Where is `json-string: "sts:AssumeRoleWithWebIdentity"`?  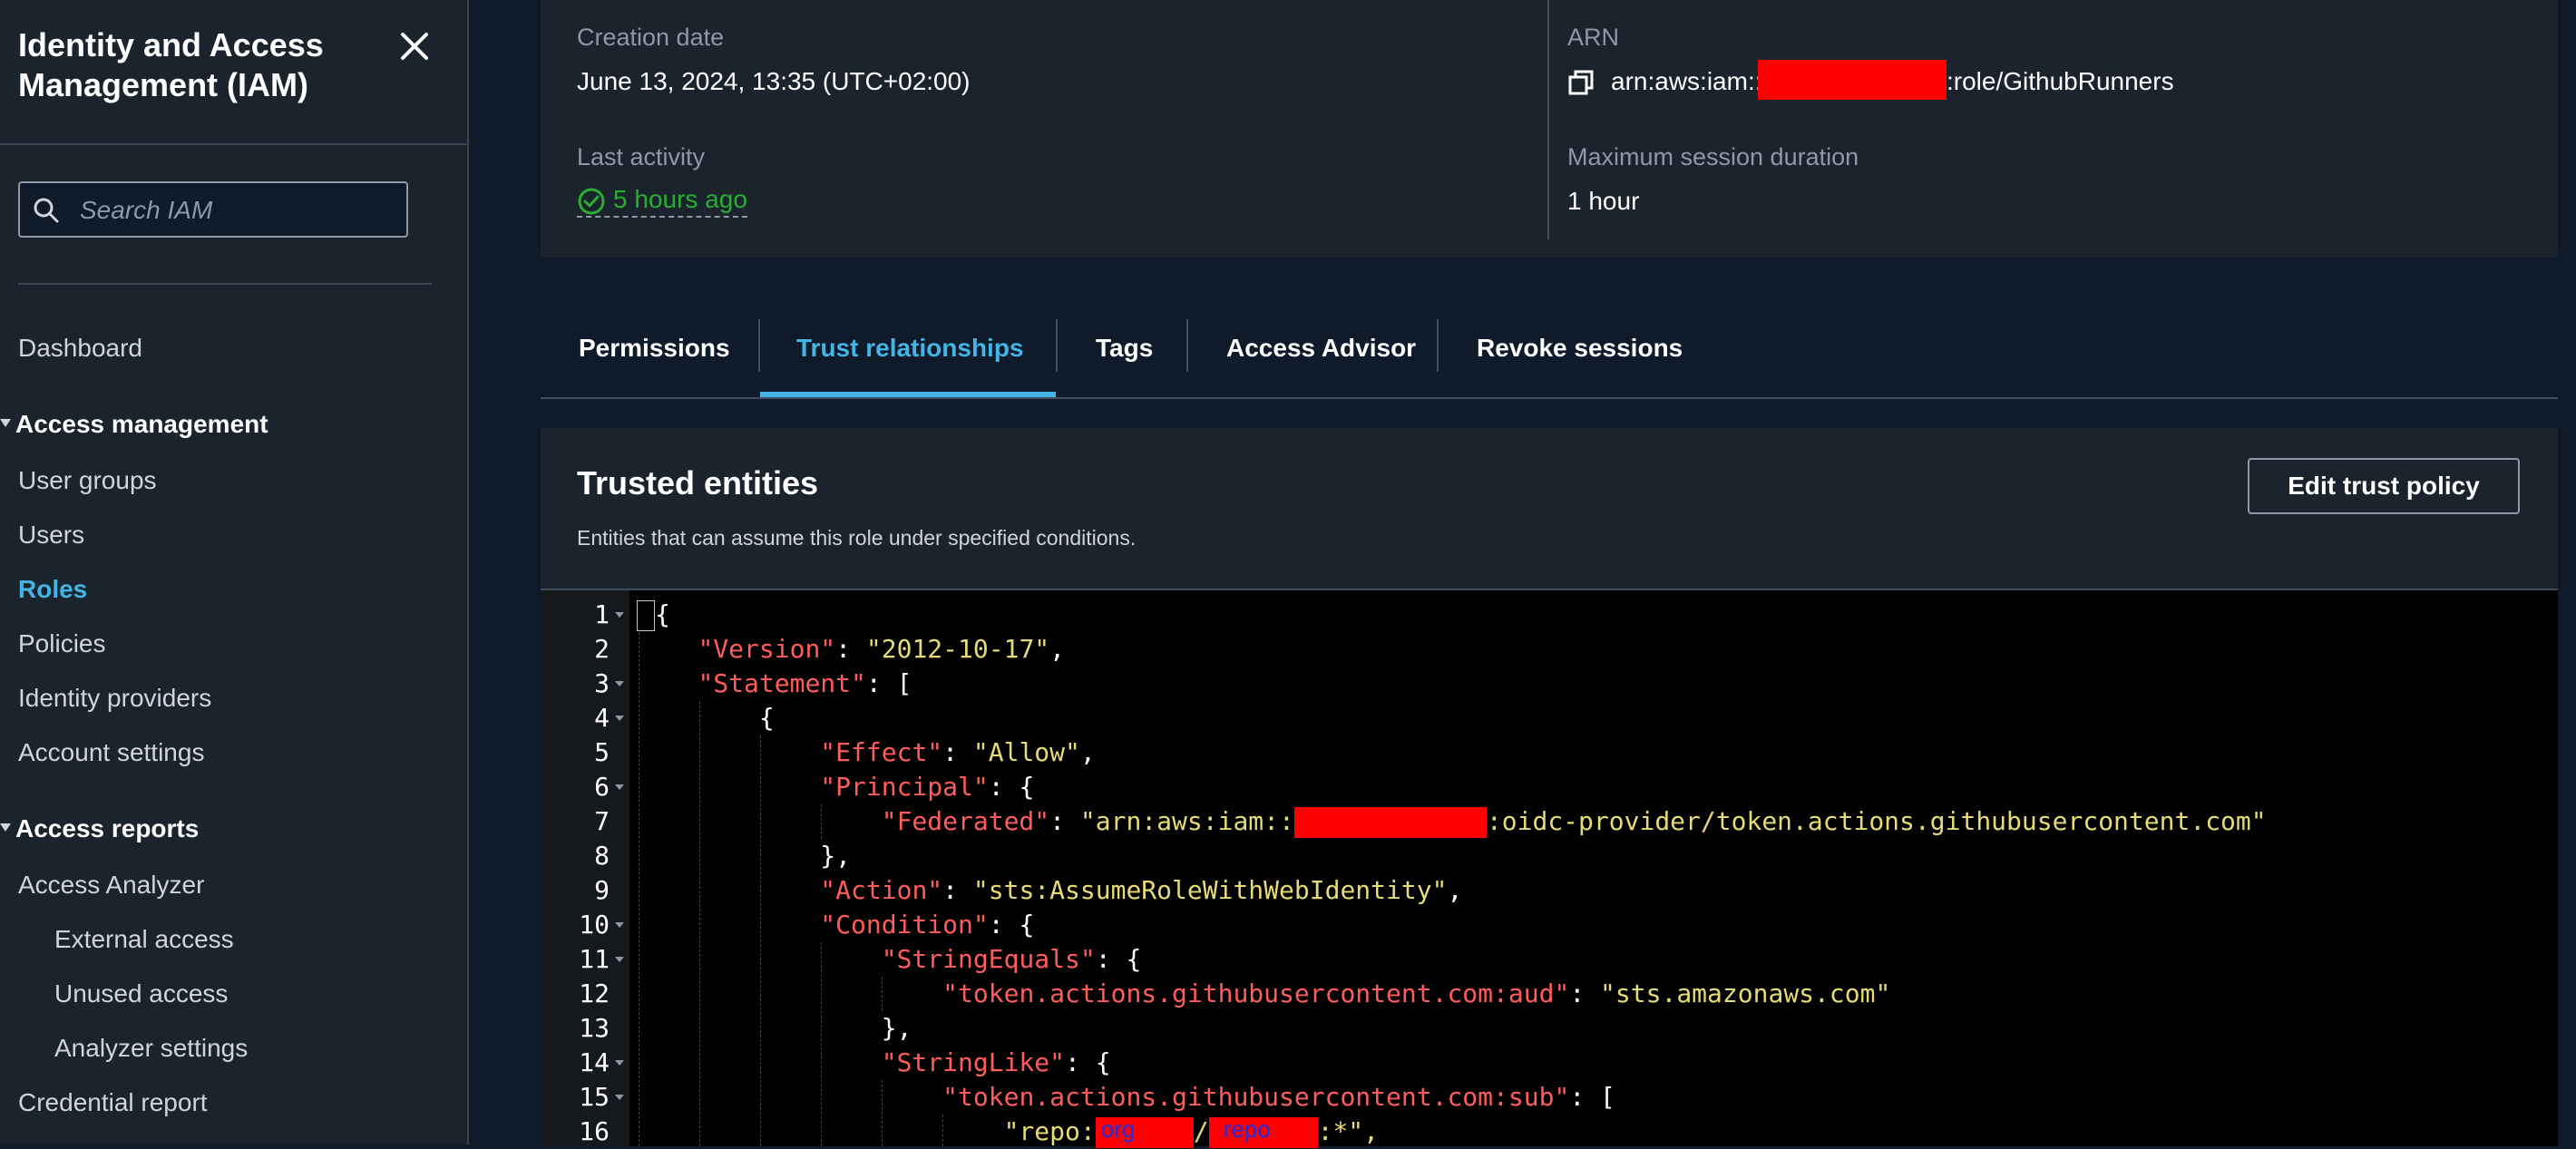
json-string: "sts:AssumeRoleWithWebIdentity" is located at coordinates (1210, 890).